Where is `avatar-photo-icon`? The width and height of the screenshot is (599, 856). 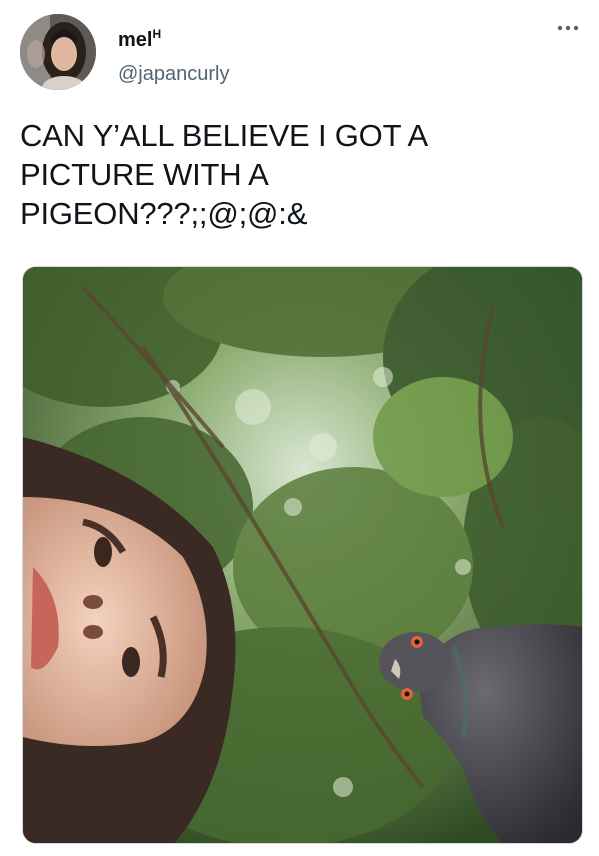 avatar-photo-icon is located at coordinates (58, 52).